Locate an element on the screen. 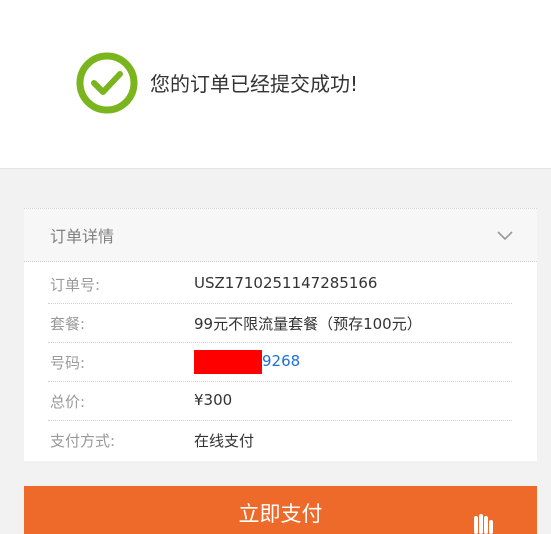 The width and height of the screenshot is (551, 534). pay-now-button: 立即支付 is located at coordinates (280, 510).